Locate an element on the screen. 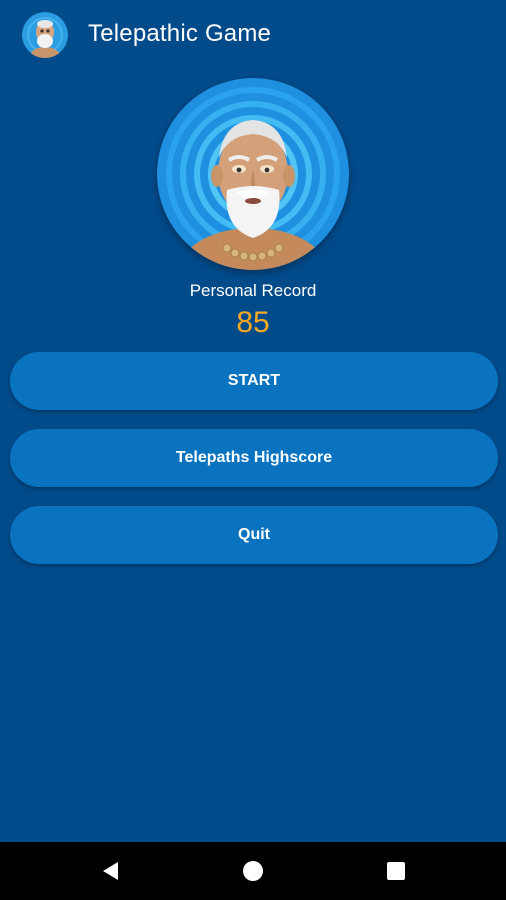 Image resolution: width=506 pixels, height=900 pixels. quit-button: Quit is located at coordinates (254, 535).